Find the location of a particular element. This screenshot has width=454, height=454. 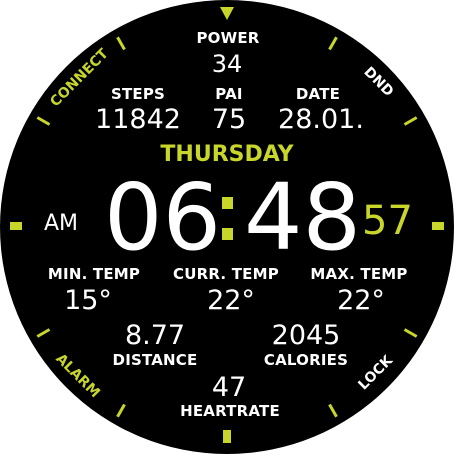

time-hours: 06 is located at coordinates (163, 217).